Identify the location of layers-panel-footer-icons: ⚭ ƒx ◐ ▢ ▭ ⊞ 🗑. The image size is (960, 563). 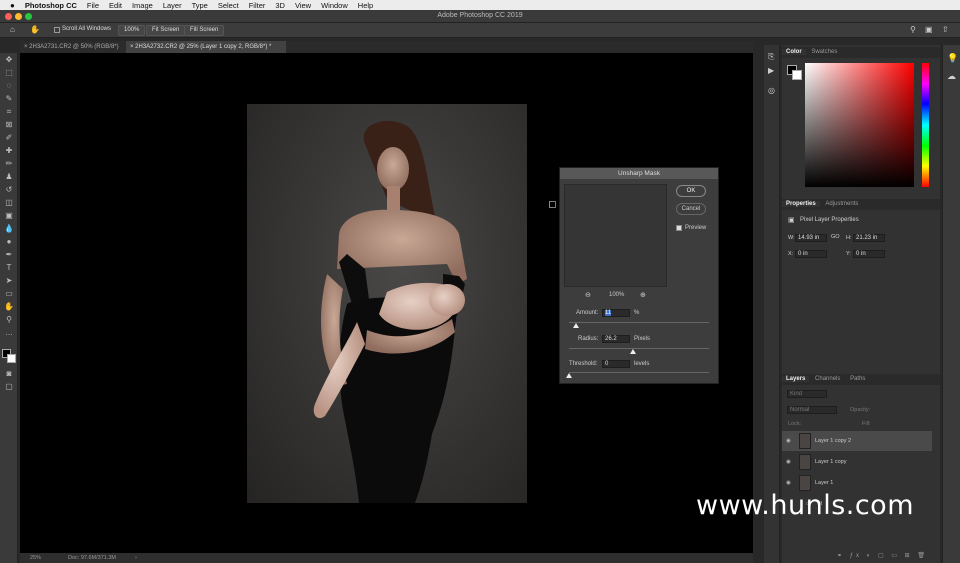
(887, 556).